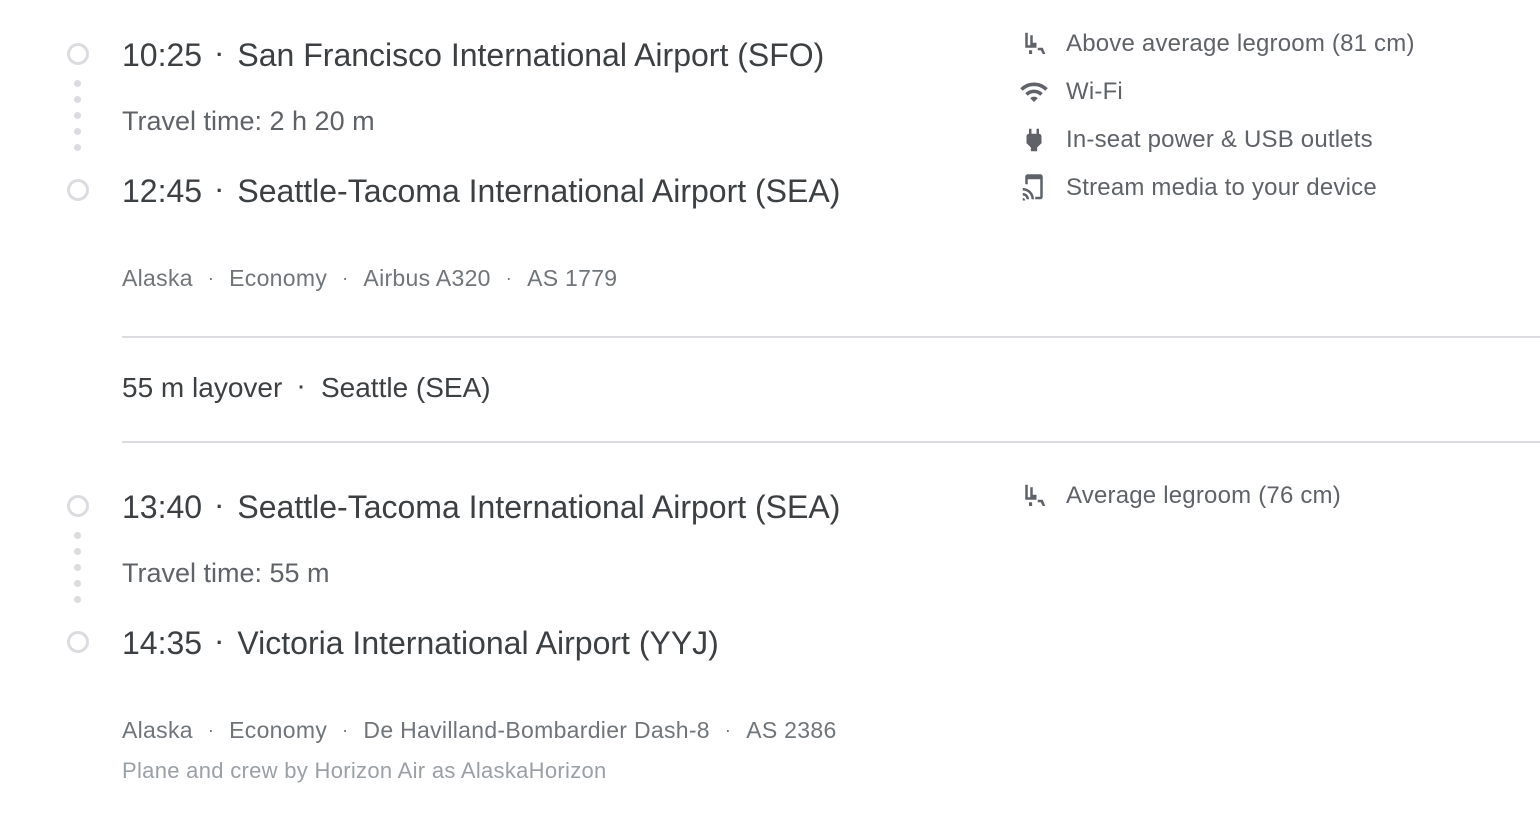 This screenshot has width=1540, height=814. Describe the element at coordinates (1034, 92) in the screenshot. I see `wifi-icon` at that location.